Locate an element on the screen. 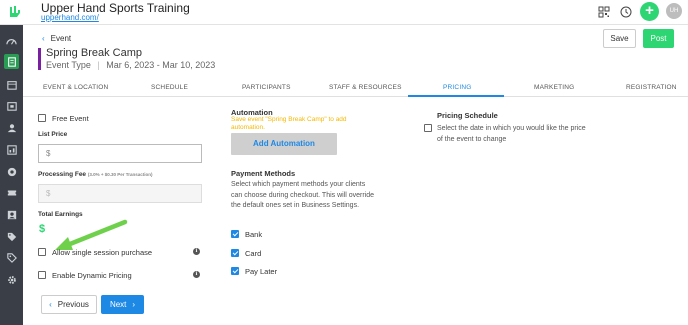 This screenshot has height=325, width=688. single-session-label: Allow single session purchase is located at coordinates (102, 252).